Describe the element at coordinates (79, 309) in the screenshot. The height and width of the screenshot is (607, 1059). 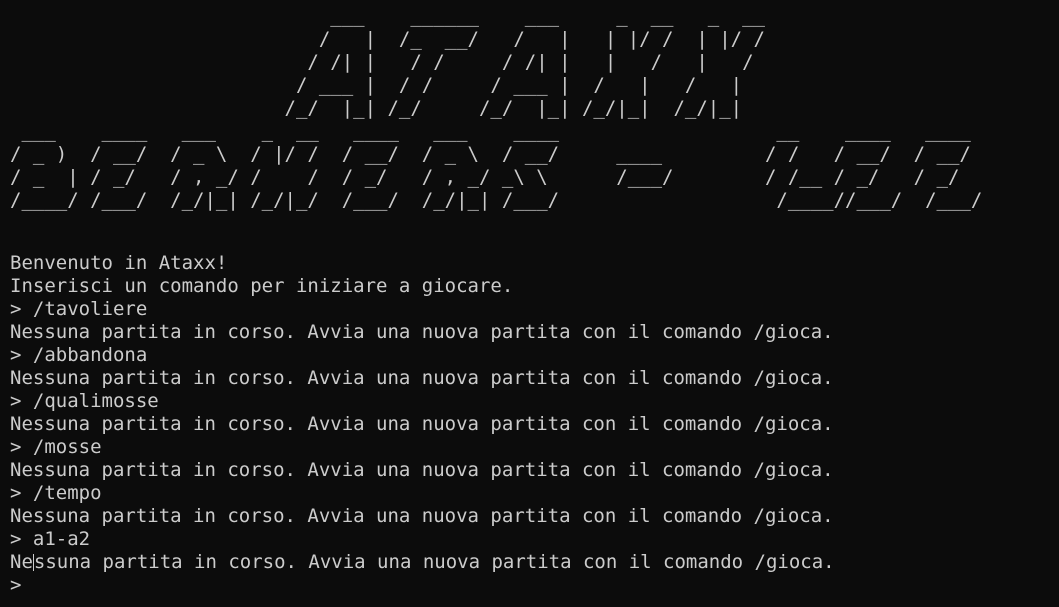
I see `command-echo-line: > /tavoliere` at that location.